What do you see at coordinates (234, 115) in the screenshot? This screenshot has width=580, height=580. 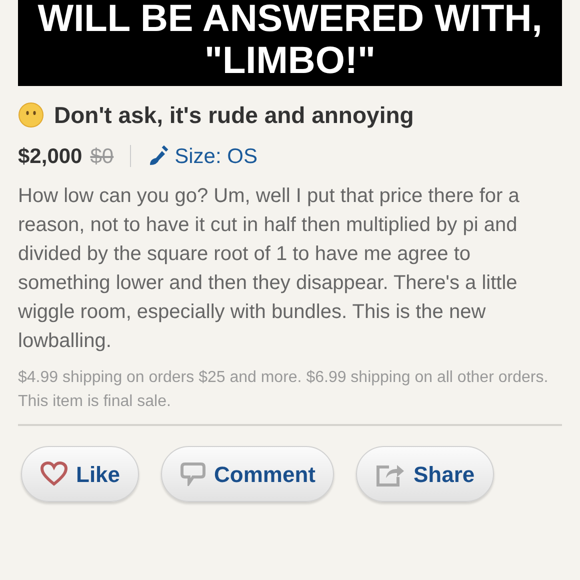 I see `listing-title: Don't ask, it's rude and annoying` at bounding box center [234, 115].